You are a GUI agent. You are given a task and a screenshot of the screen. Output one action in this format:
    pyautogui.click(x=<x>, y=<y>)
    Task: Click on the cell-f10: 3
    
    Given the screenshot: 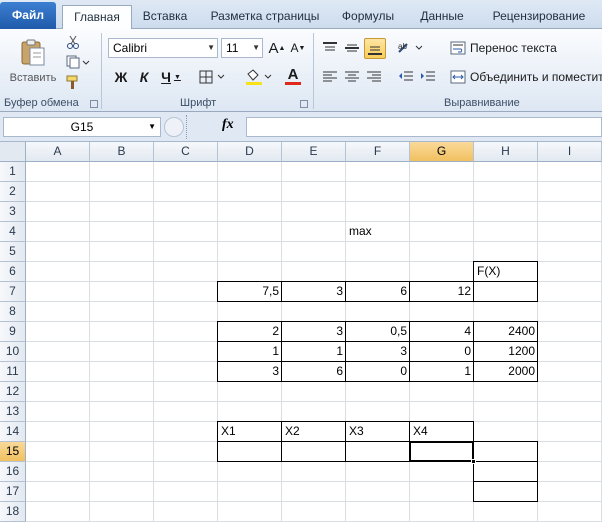 What is the action you would take?
    pyautogui.click(x=378, y=352)
    